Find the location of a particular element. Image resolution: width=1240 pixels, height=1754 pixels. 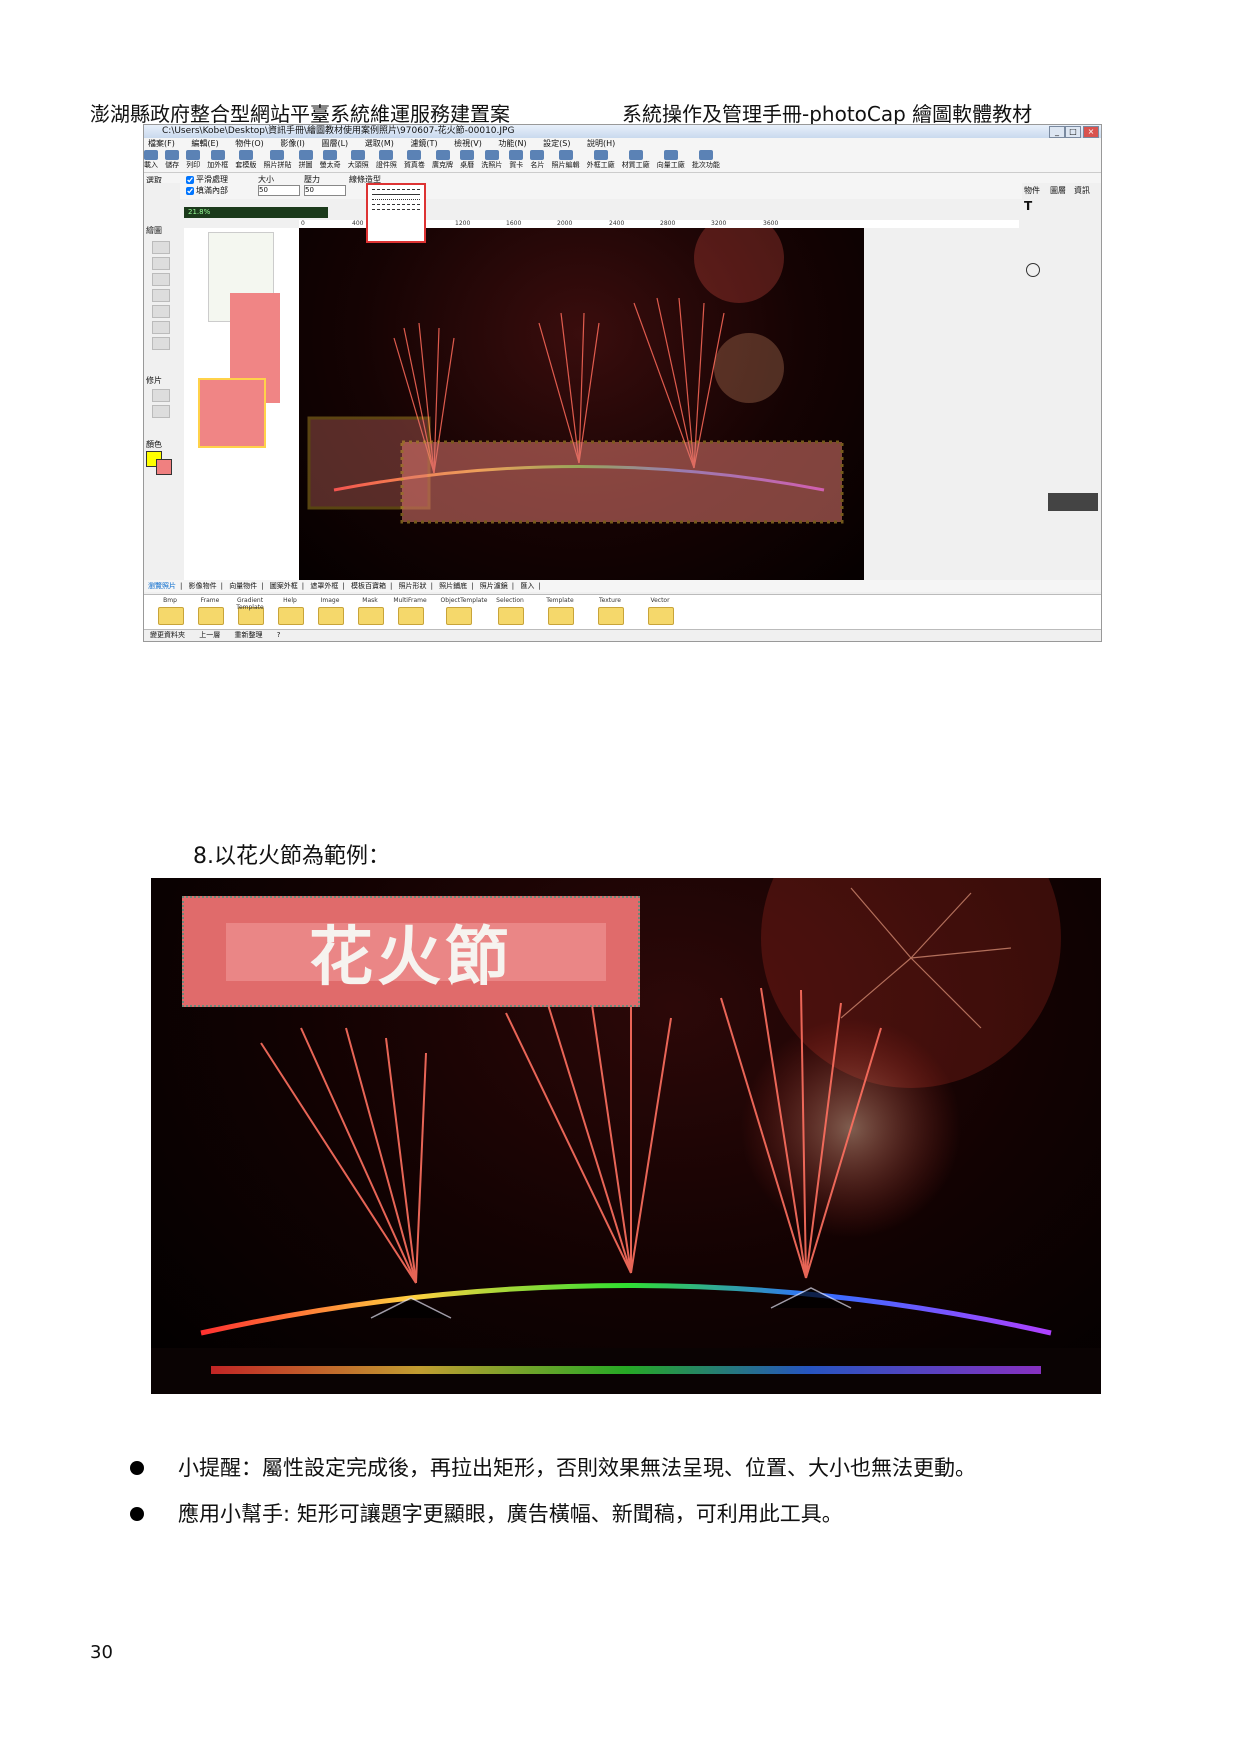

photo-canvas is located at coordinates (581, 404).